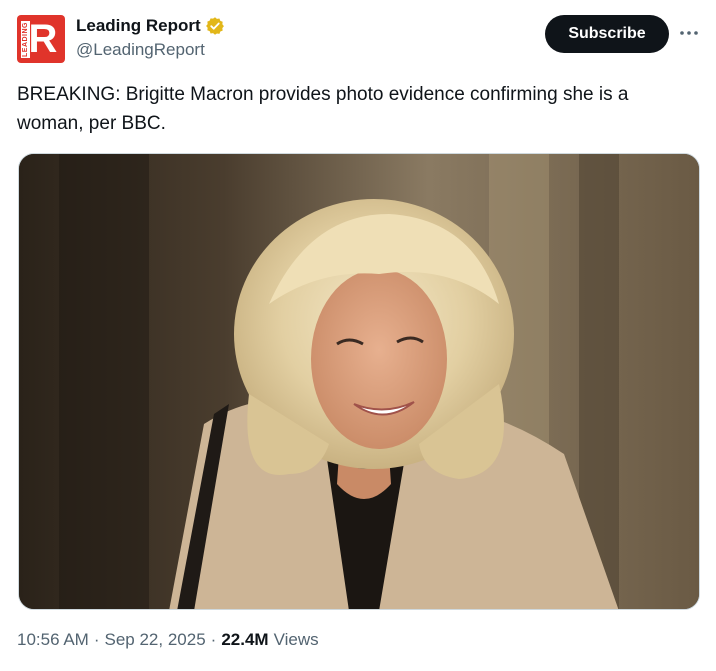 The width and height of the screenshot is (716, 671). What do you see at coordinates (689, 33) in the screenshot?
I see `more-horizontal-icon` at bounding box center [689, 33].